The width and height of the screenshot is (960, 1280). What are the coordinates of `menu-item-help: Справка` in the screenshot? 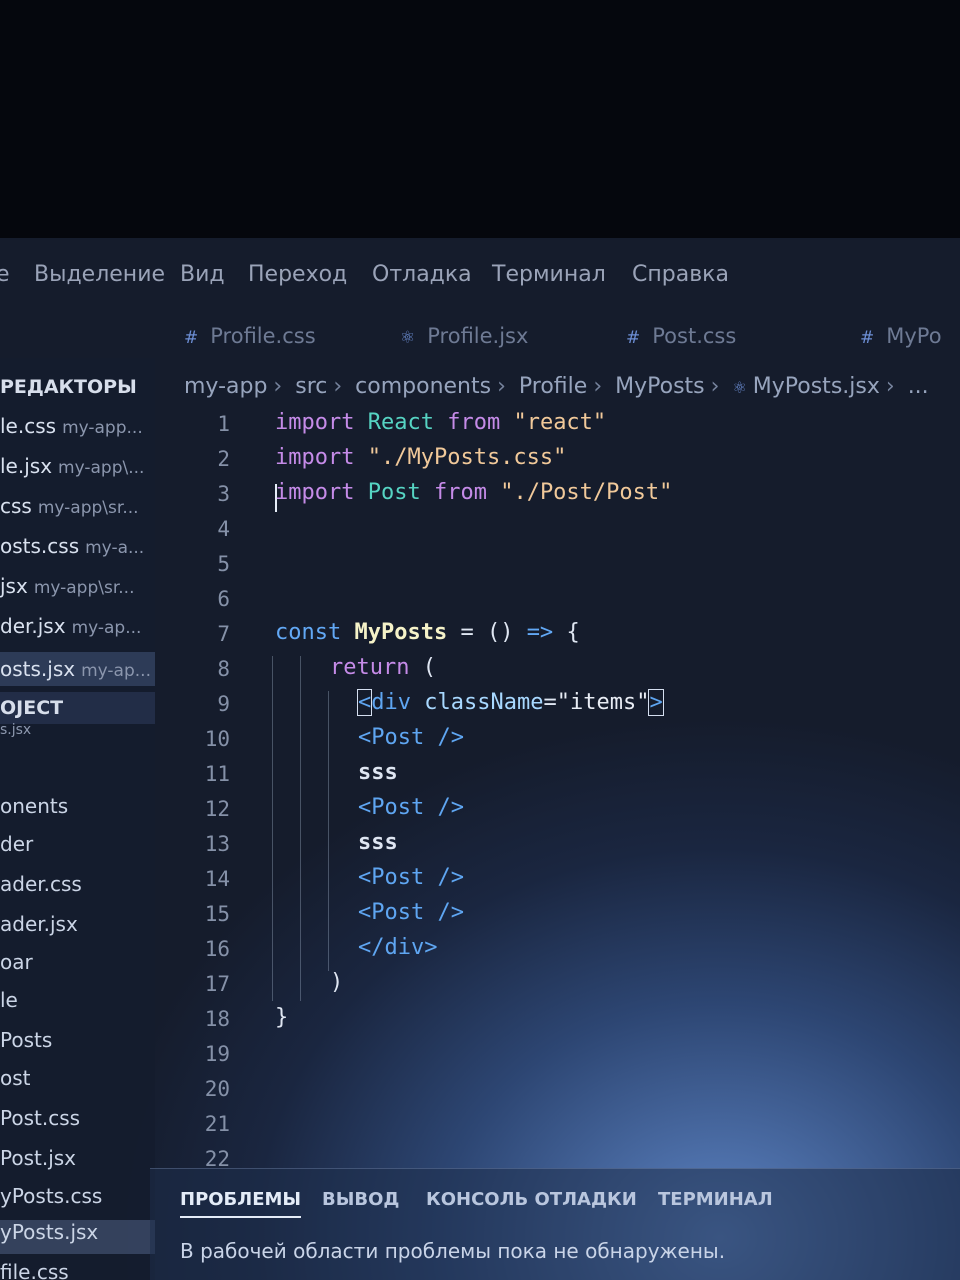 It's located at (680, 274).